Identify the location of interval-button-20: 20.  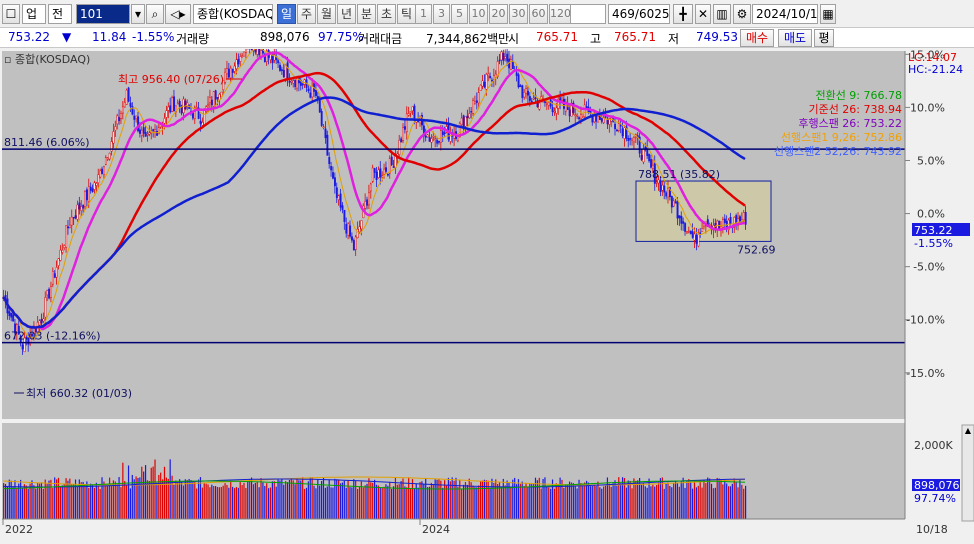
(498, 14).